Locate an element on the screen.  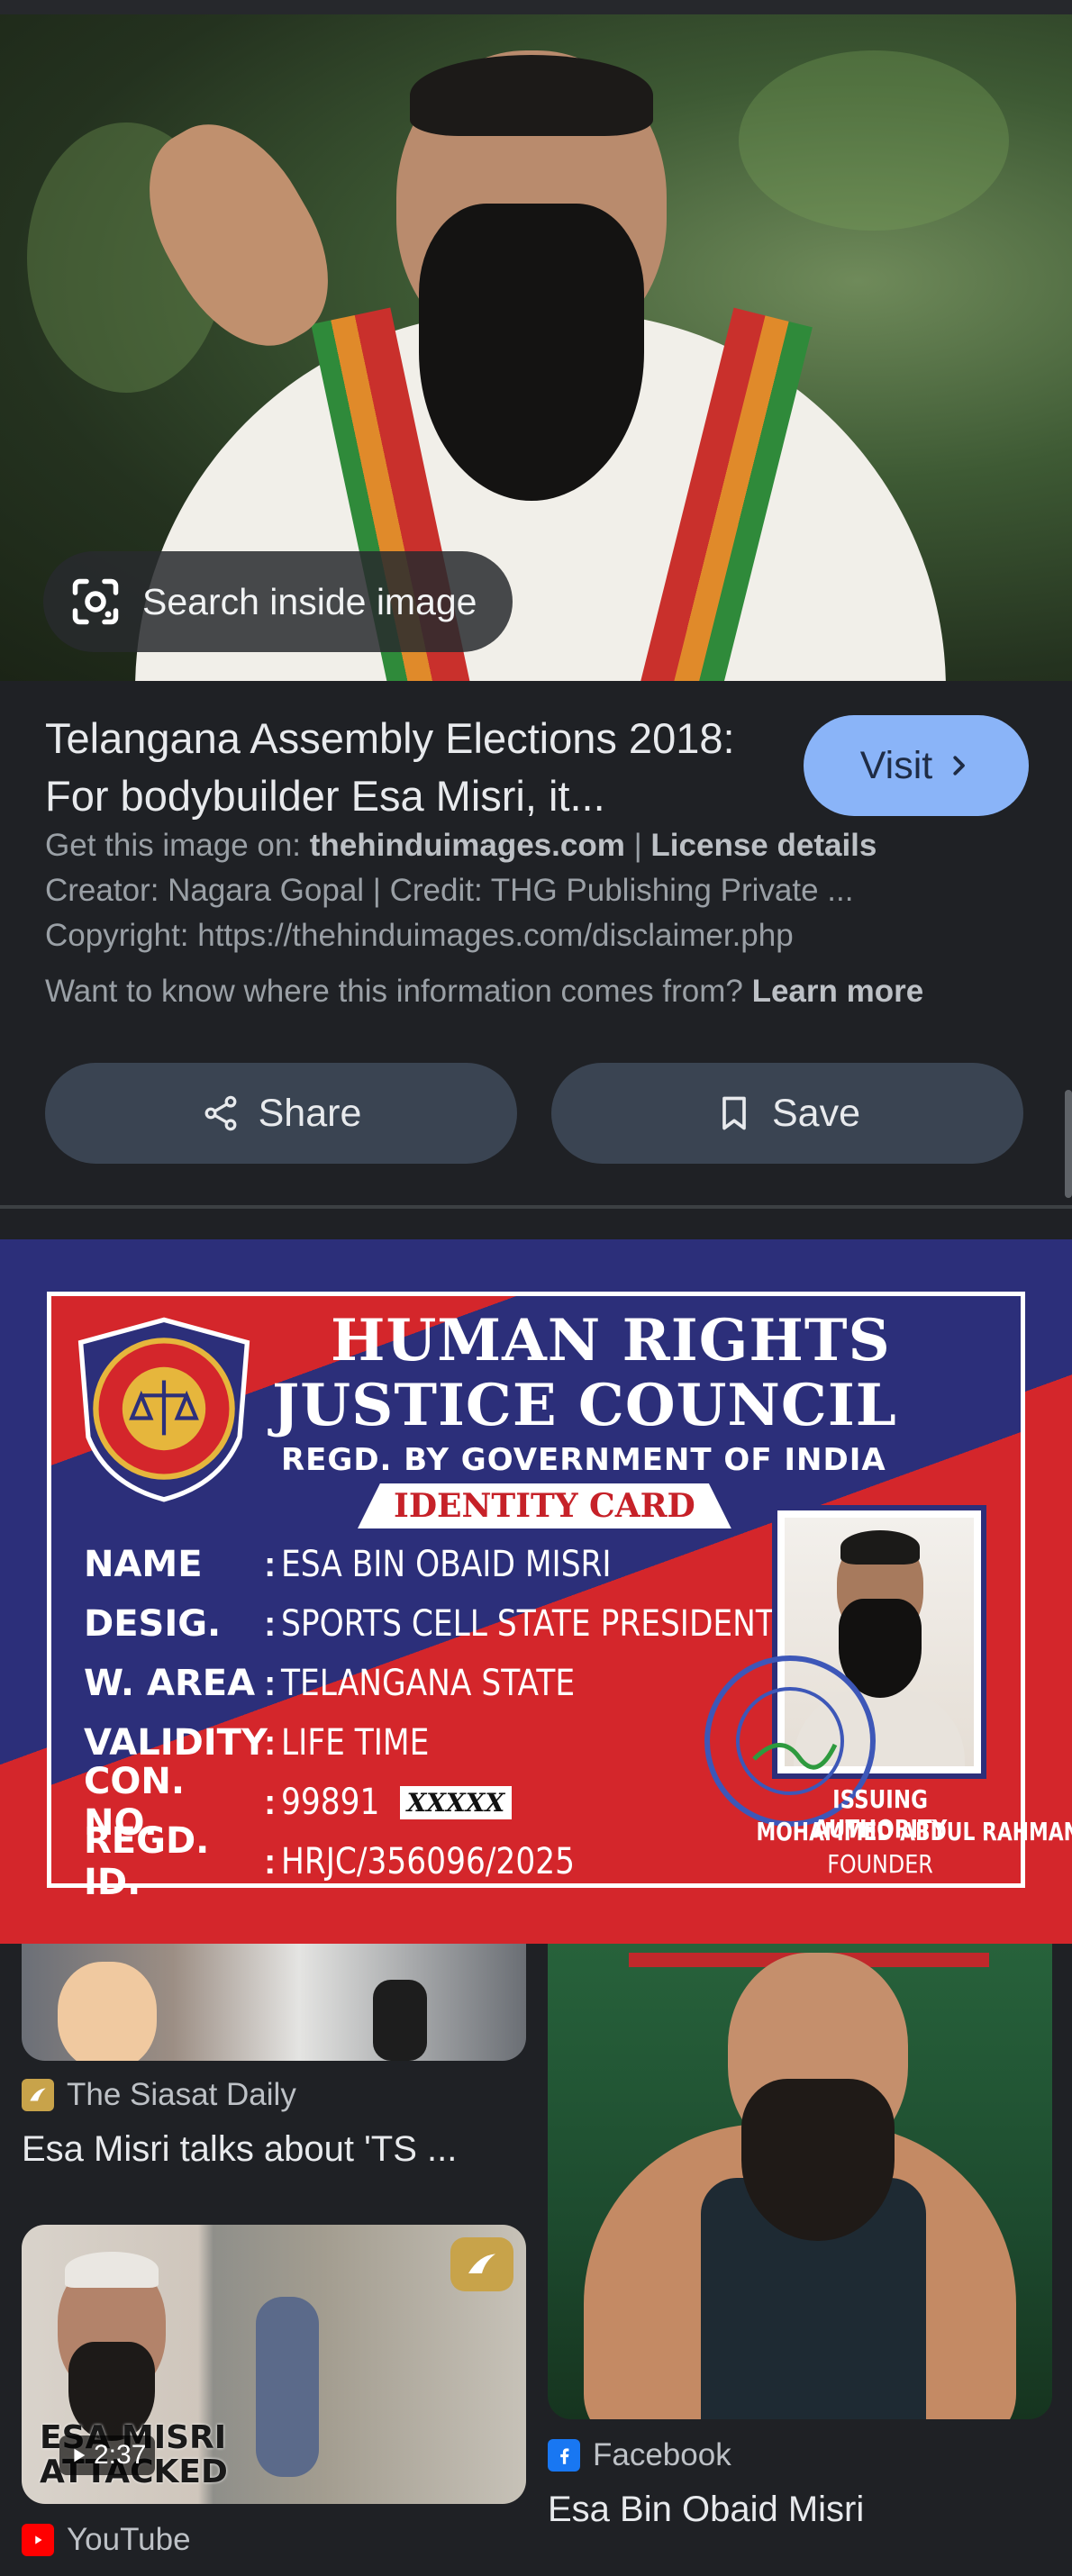
get-image-prefix: Get this image on: is located at coordinates (173, 845).